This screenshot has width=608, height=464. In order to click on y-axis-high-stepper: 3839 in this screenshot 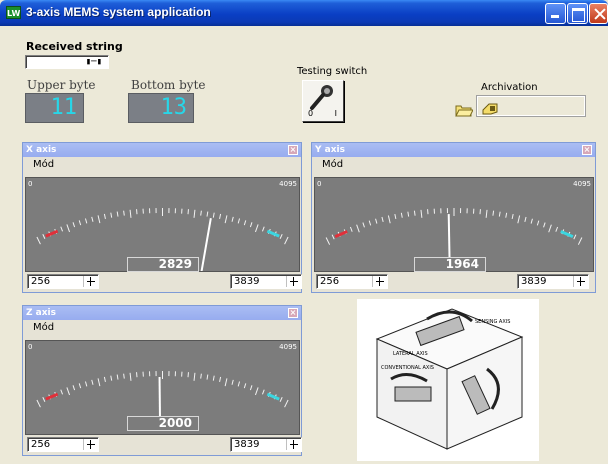, I will do `click(553, 281)`.